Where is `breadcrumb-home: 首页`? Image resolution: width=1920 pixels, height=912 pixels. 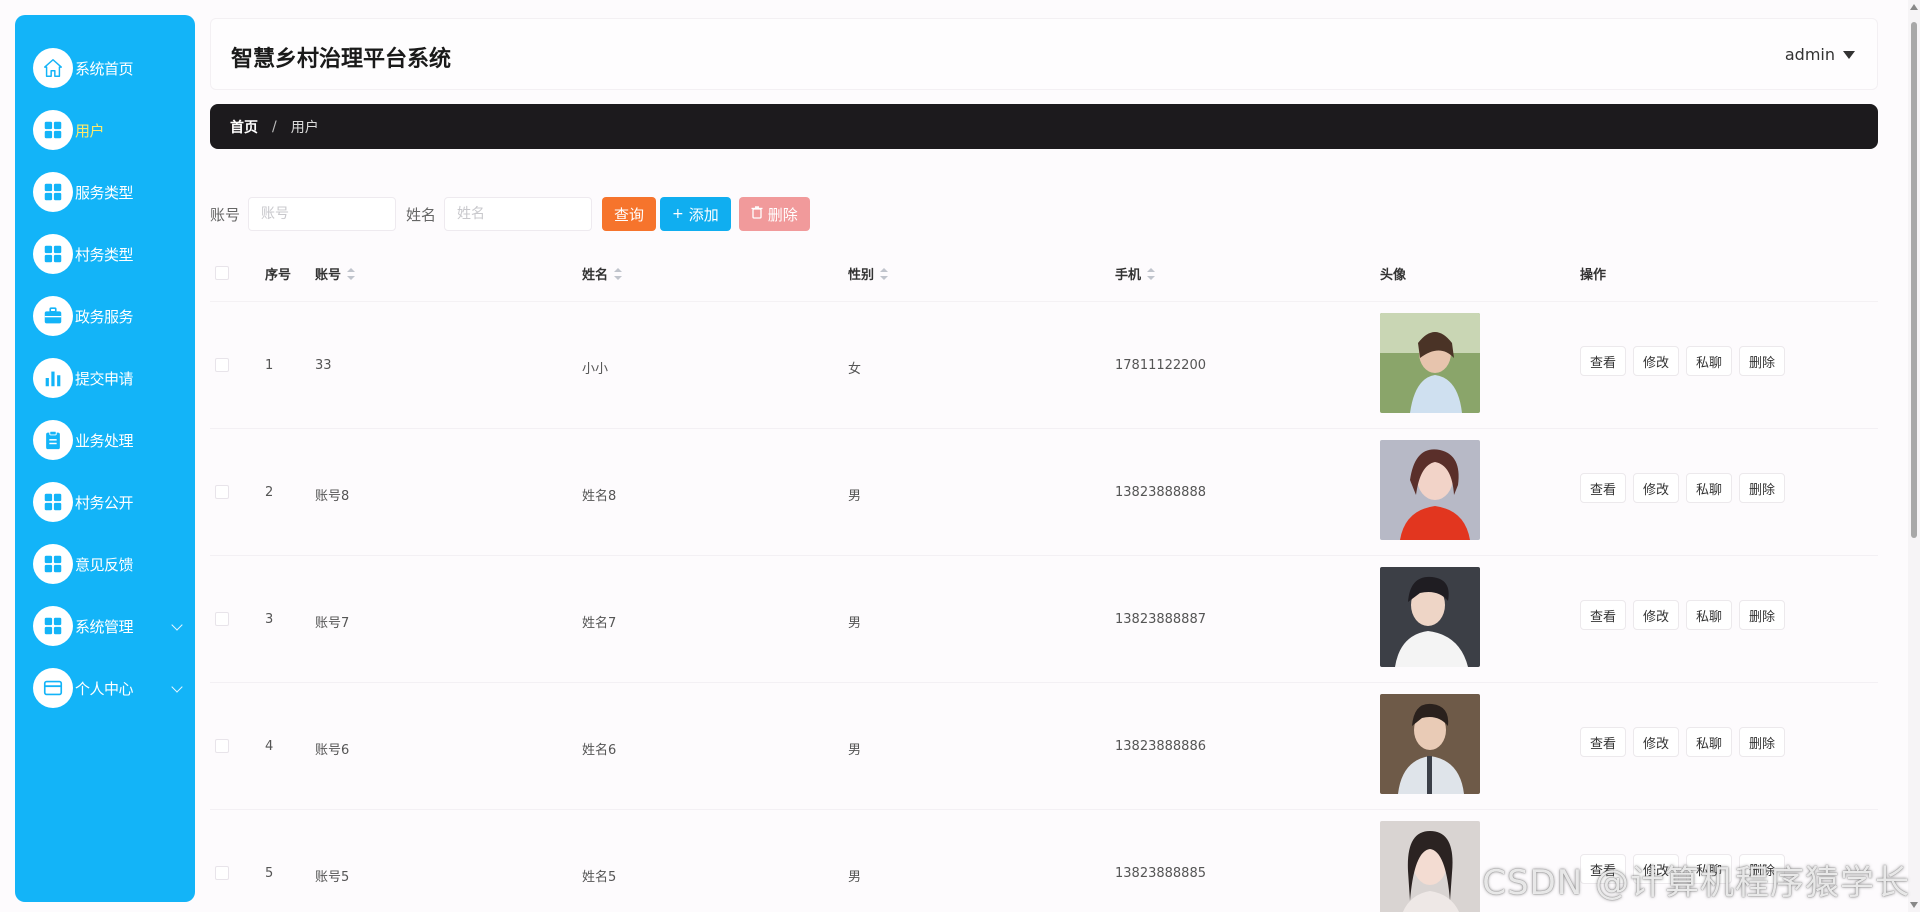
breadcrumb-home: 首页 is located at coordinates (244, 127).